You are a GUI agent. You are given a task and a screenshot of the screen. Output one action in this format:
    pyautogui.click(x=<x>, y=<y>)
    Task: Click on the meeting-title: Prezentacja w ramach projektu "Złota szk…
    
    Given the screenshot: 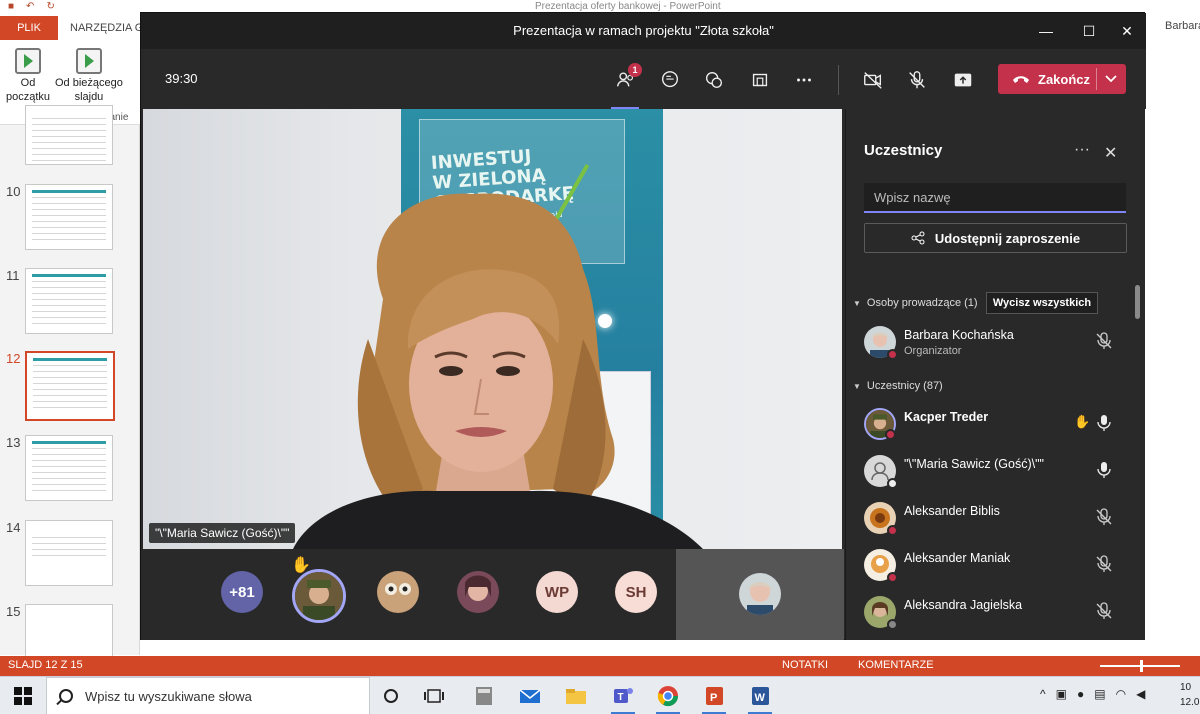 What is the action you would take?
    pyautogui.click(x=643, y=30)
    